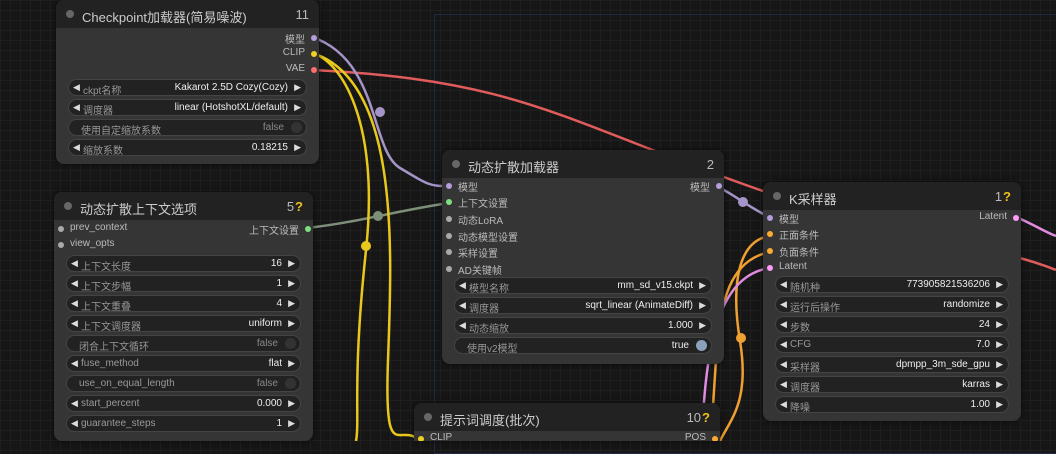 Image resolution: width=1056 pixels, height=454 pixels. Describe the element at coordinates (183, 284) in the screenshot. I see `widget-context-stride: ◀ 上下文步幅 1 ▶` at that location.